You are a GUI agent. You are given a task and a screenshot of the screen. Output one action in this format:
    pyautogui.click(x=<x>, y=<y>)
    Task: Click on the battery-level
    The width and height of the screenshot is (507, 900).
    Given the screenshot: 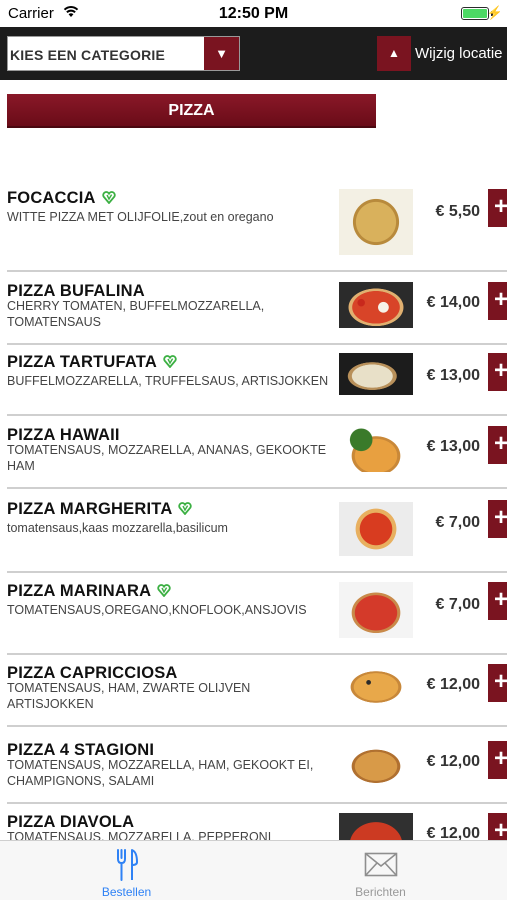 What is the action you would take?
    pyautogui.click(x=475, y=13)
    